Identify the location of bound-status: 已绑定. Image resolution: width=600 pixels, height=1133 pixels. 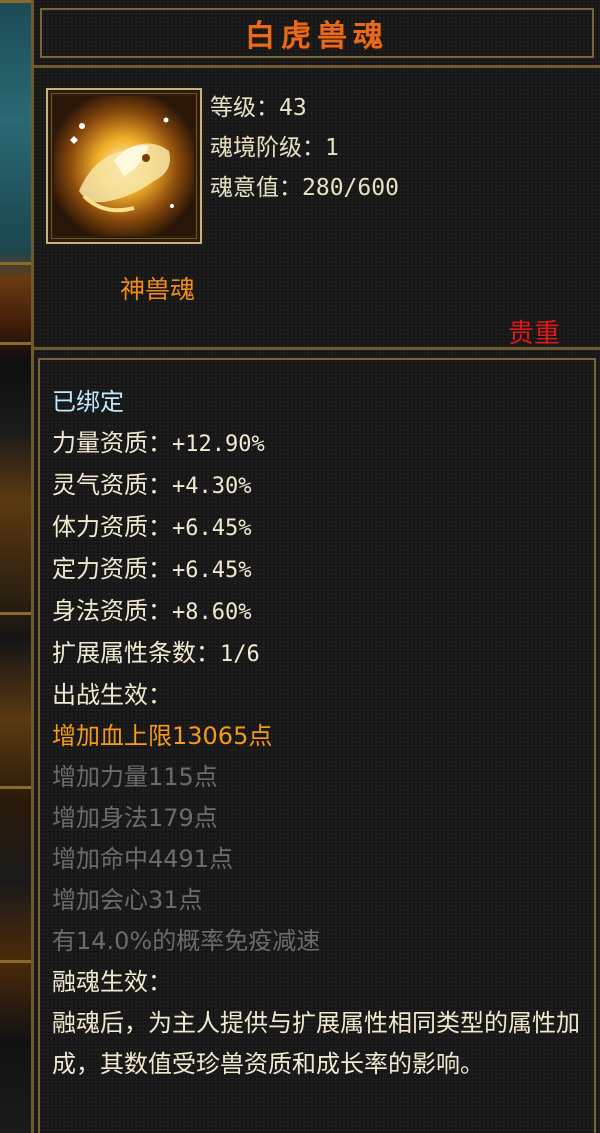
(88, 402).